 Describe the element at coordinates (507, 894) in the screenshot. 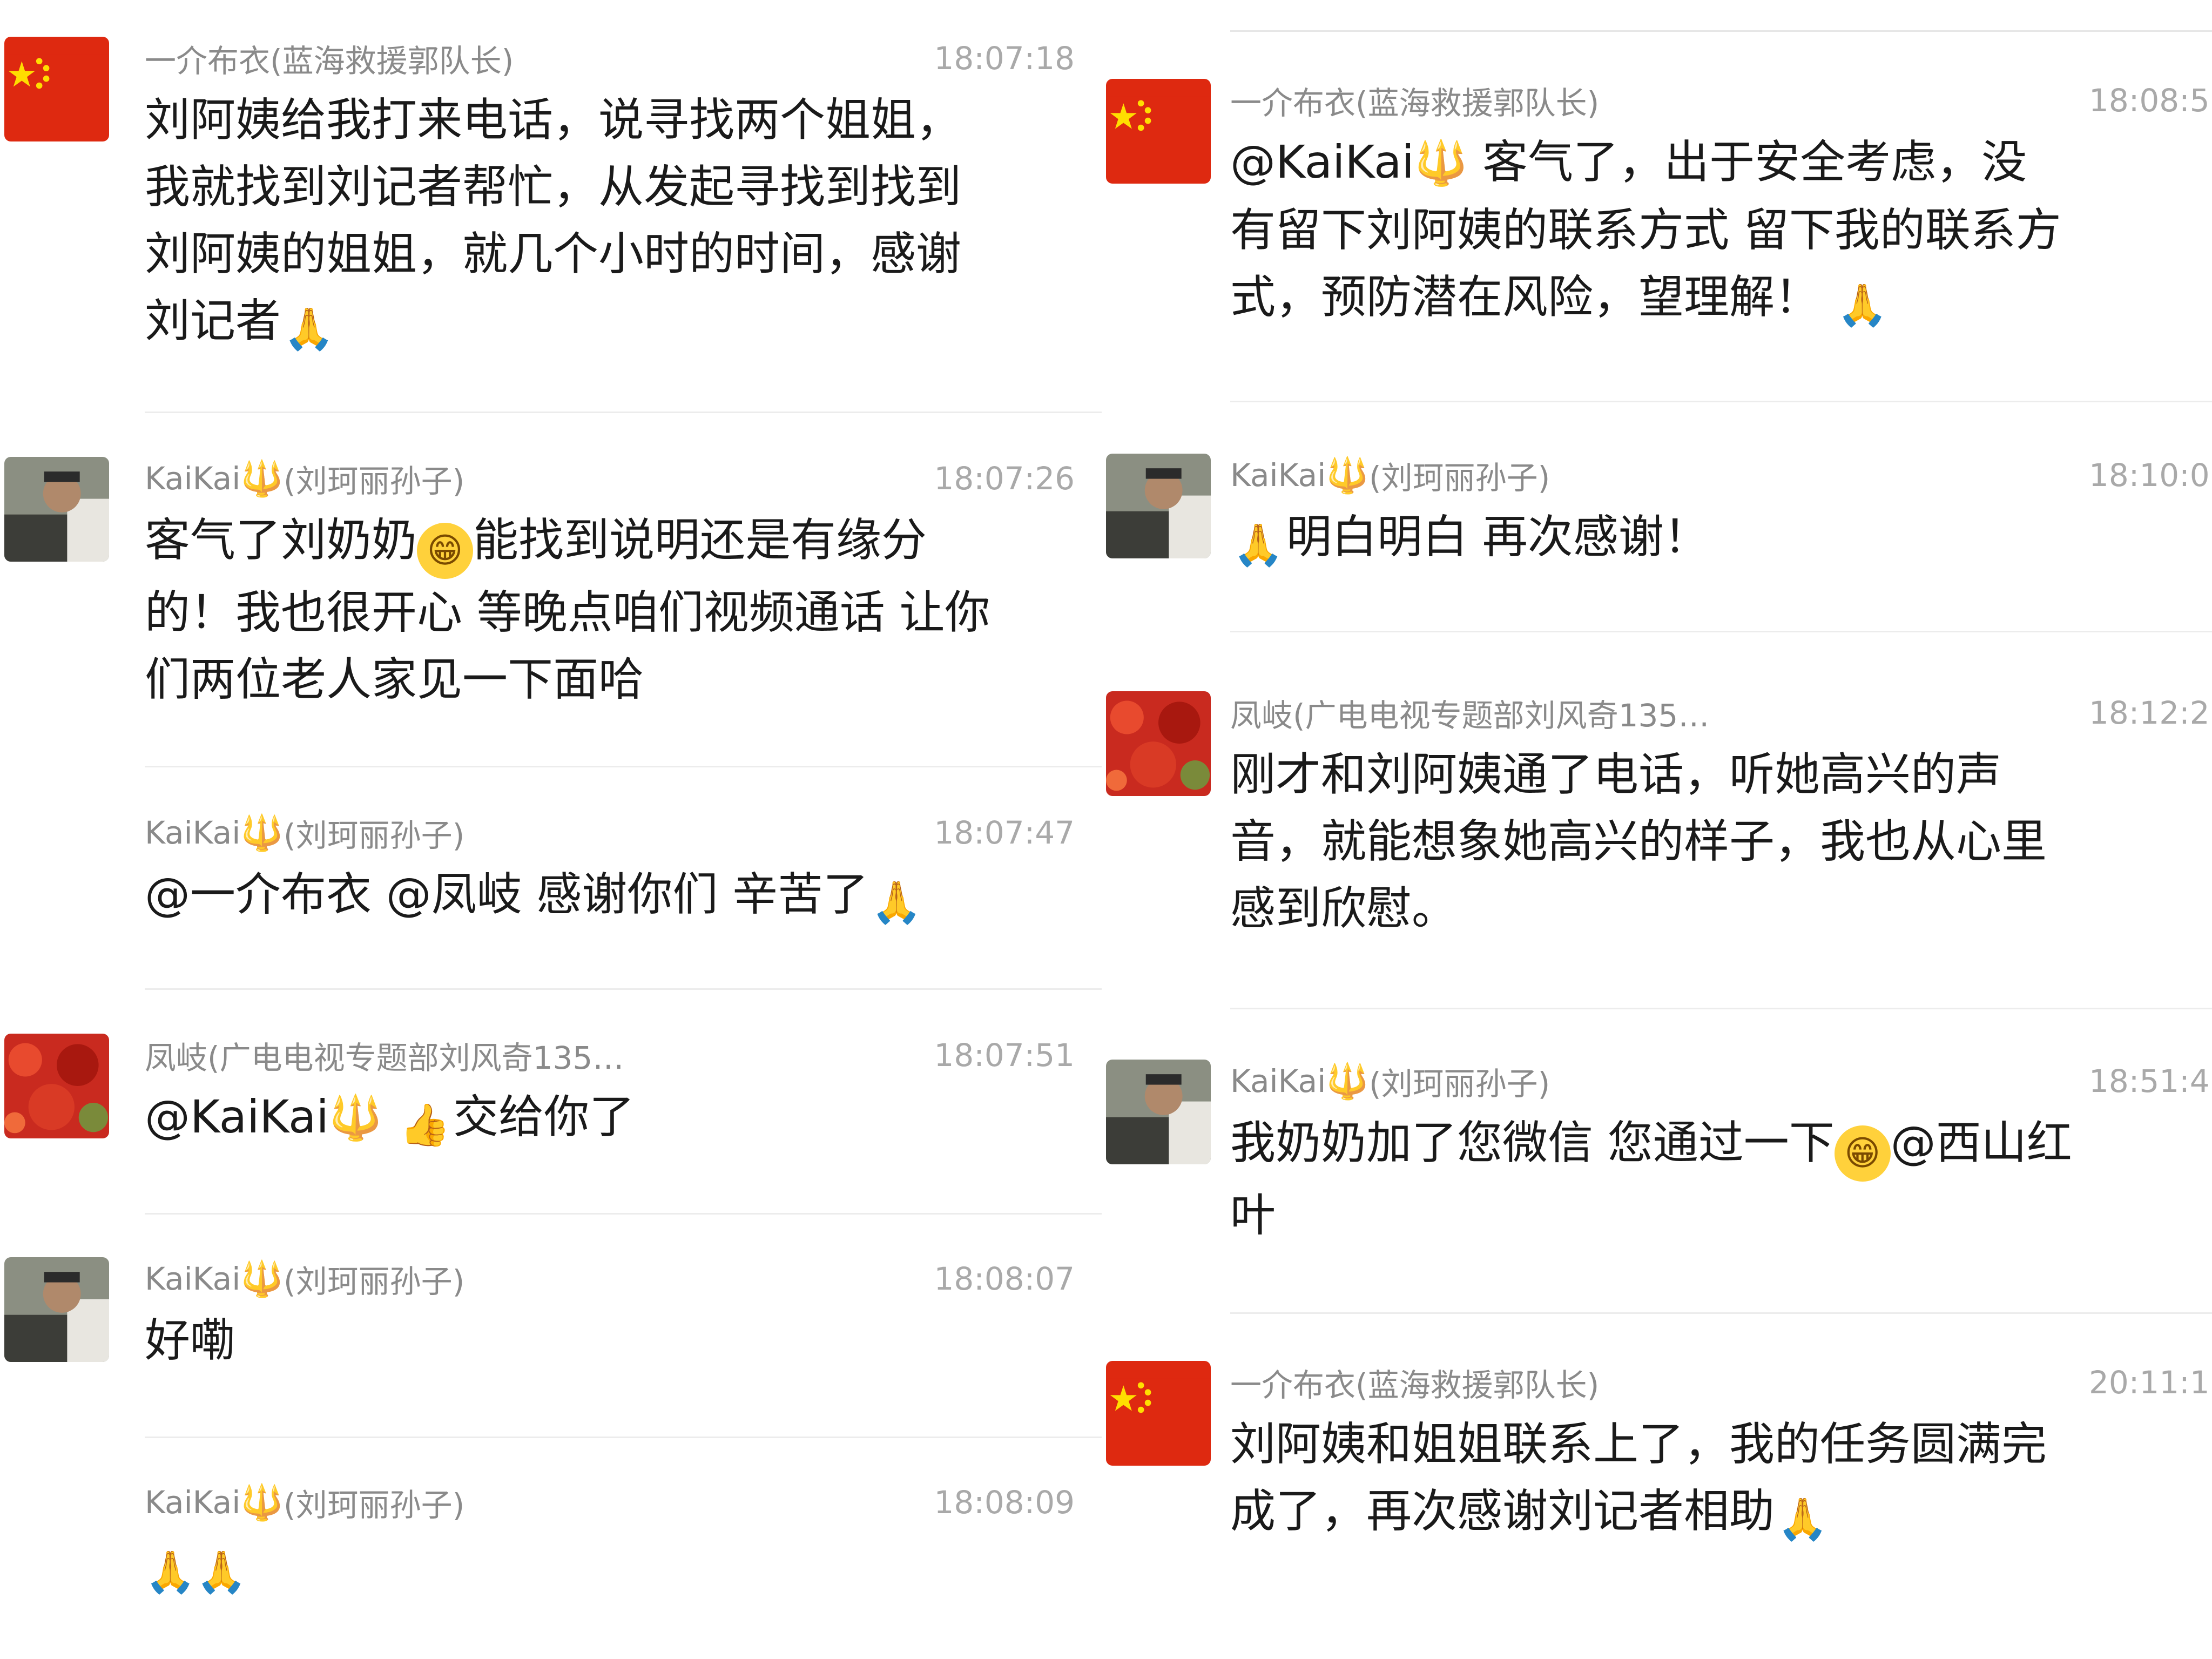

I see `message-text-content: @一介布衣 @凤岐 感谢你们 辛苦了` at that location.